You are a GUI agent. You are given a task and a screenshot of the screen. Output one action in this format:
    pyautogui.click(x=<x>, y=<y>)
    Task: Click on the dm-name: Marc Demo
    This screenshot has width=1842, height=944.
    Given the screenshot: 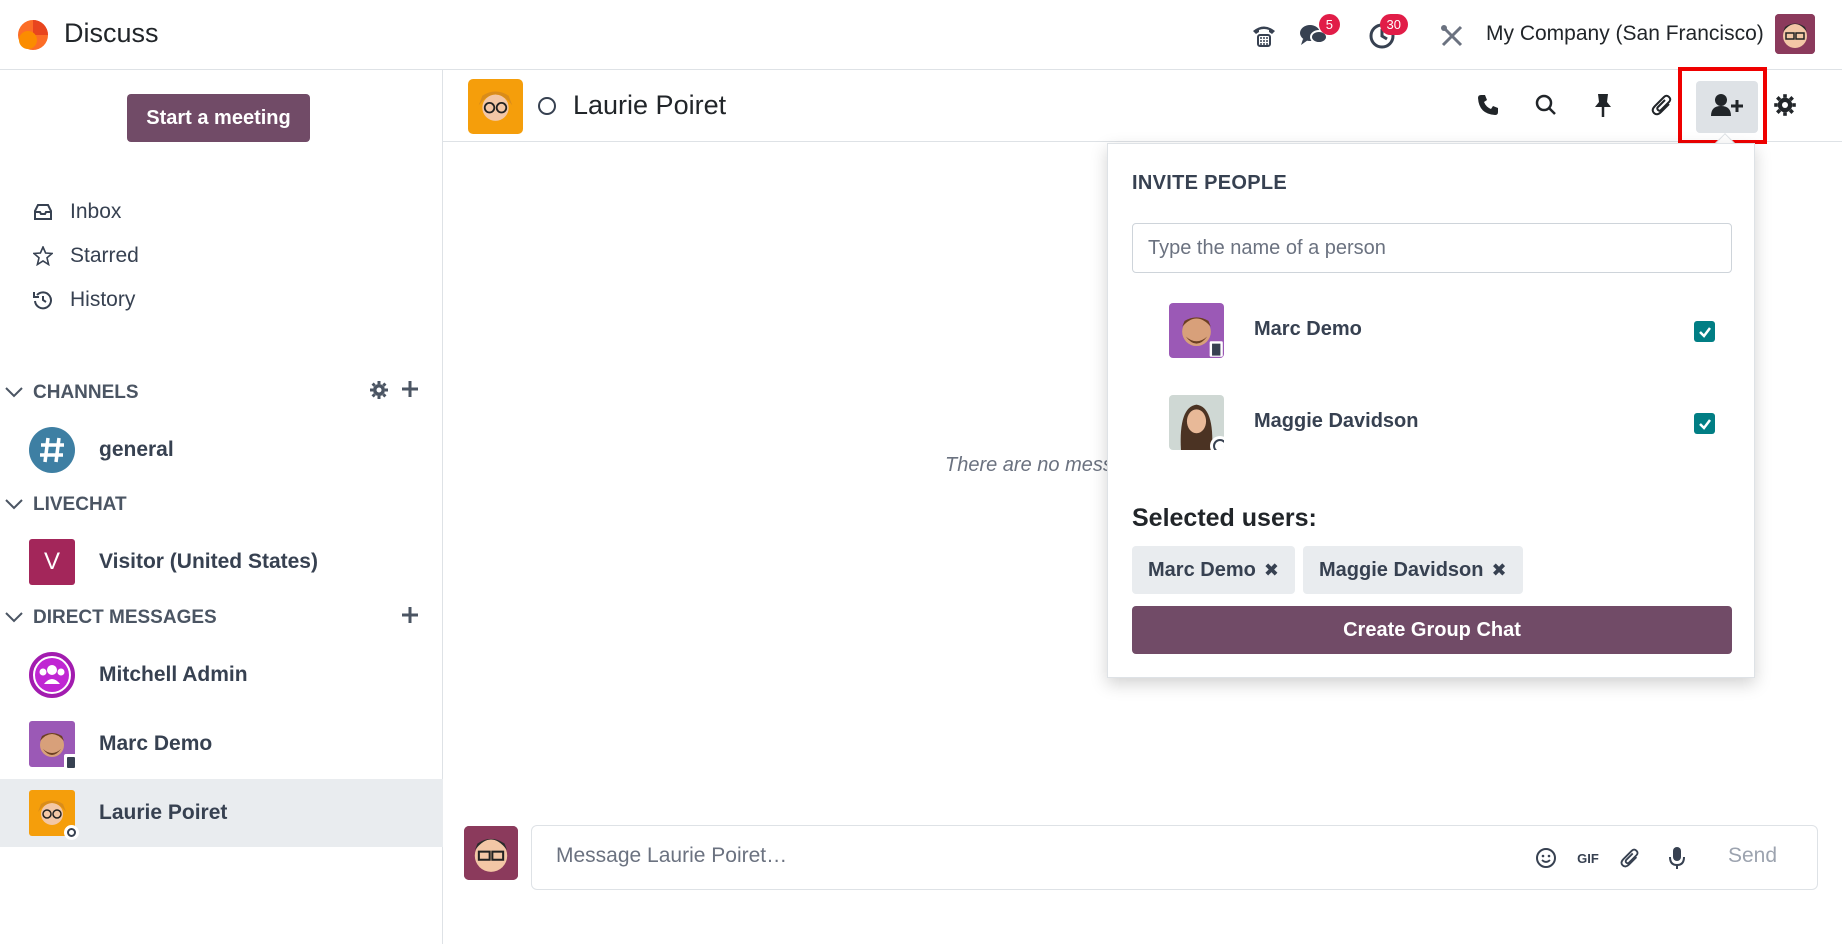 What is the action you would take?
    pyautogui.click(x=156, y=743)
    